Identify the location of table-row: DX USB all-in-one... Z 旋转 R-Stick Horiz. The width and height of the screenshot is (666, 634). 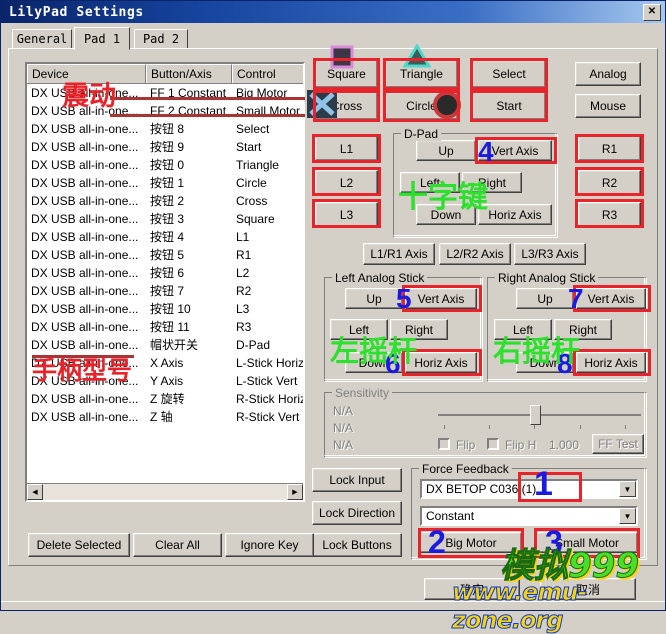
(165, 399).